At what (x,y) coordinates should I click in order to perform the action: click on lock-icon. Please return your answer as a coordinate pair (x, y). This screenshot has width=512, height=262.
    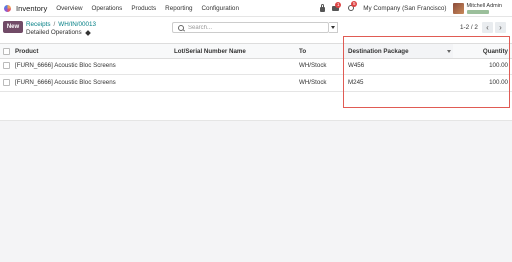
    Looking at the image, I should click on (323, 7).